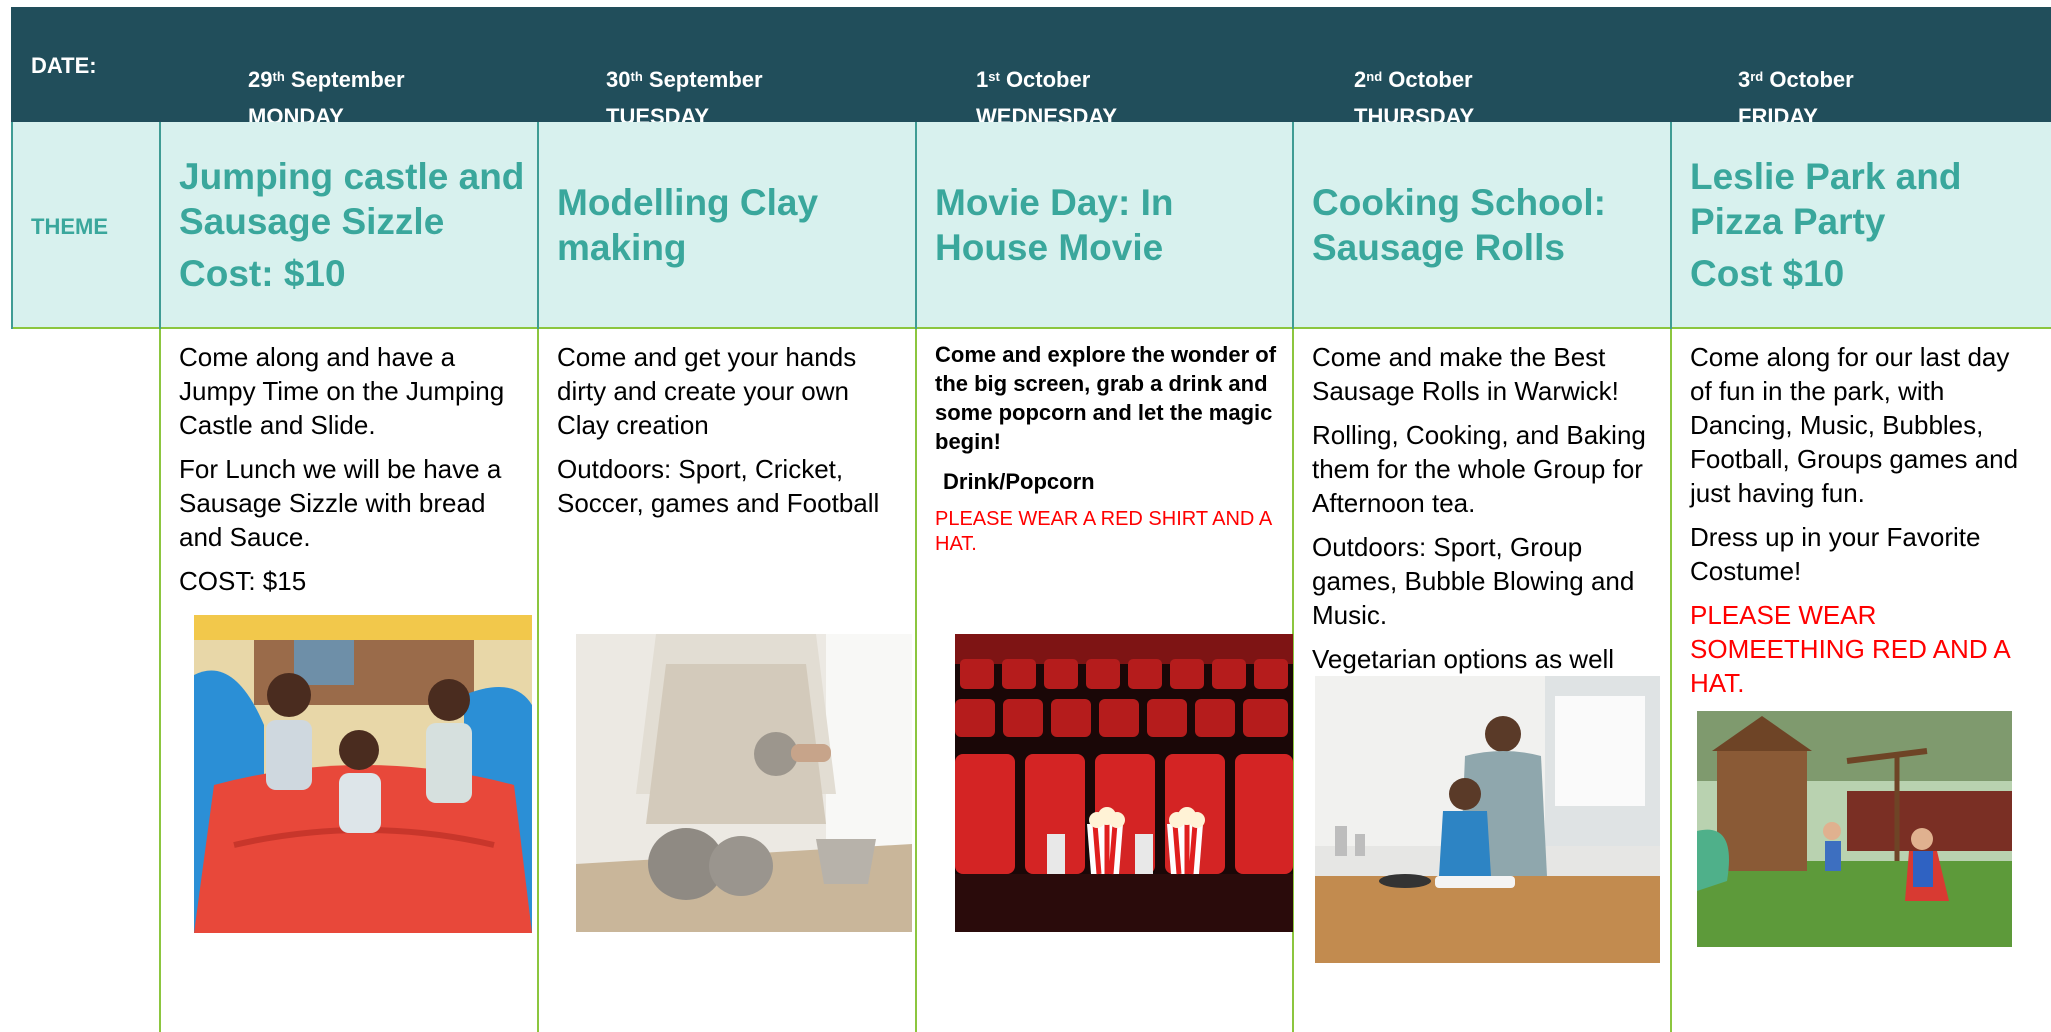  What do you see at coordinates (1487, 819) in the screenshot?
I see `cooking-school-photo` at bounding box center [1487, 819].